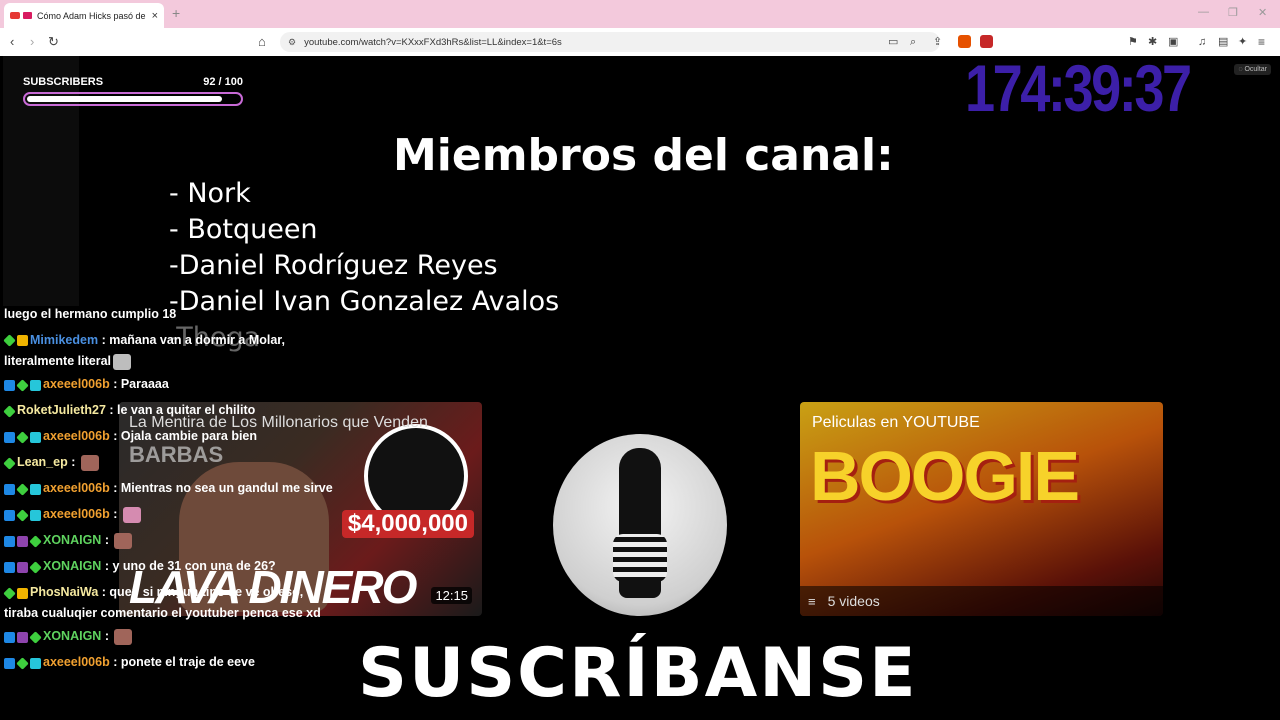 The height and width of the screenshot is (720, 1280). What do you see at coordinates (853, 601) in the screenshot?
I see `playlist-count: 5 videos` at bounding box center [853, 601].